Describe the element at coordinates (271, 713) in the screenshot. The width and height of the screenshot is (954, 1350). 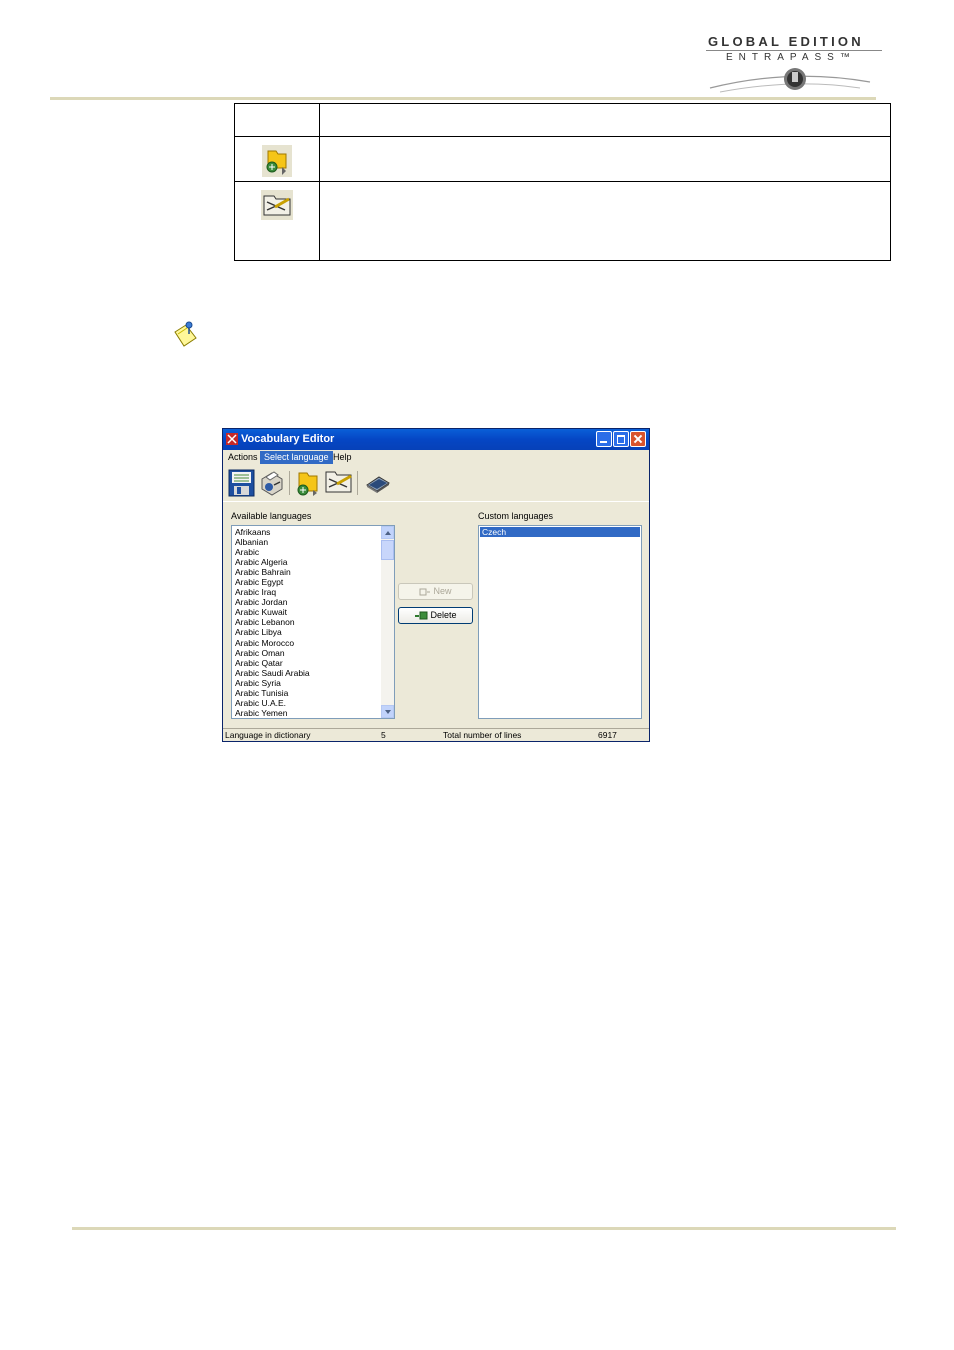
I see `language-list-item: Arabic Yemen` at that location.